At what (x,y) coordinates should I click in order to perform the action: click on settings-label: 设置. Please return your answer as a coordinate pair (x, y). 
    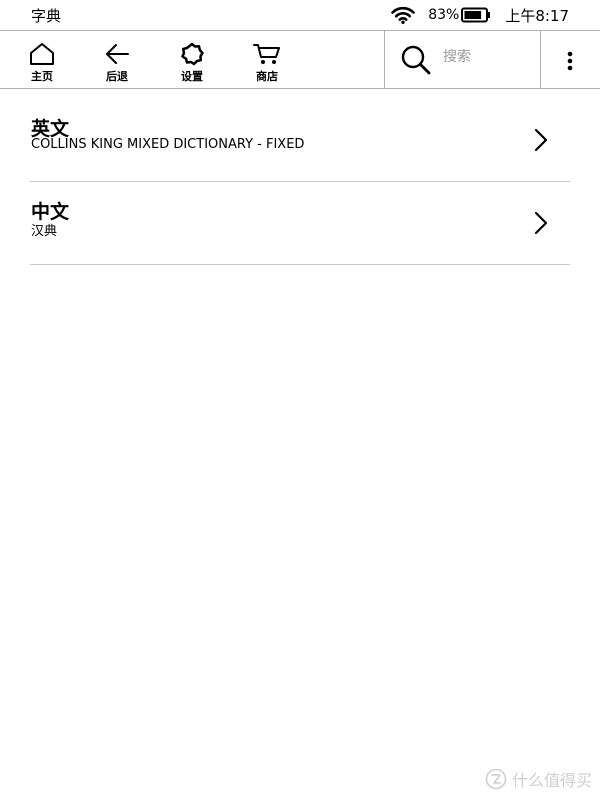
    Looking at the image, I should click on (192, 76).